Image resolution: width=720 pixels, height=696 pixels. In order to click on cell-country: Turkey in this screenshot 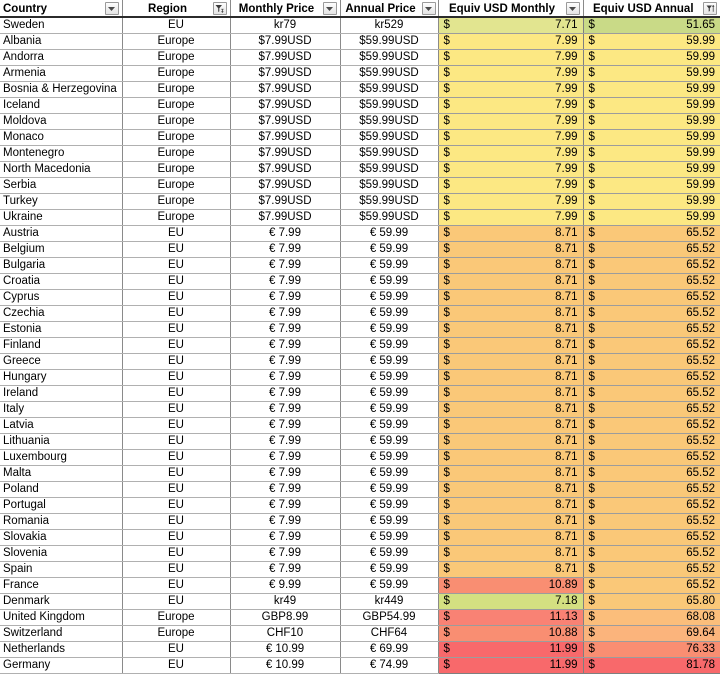, I will do `click(61, 201)`.